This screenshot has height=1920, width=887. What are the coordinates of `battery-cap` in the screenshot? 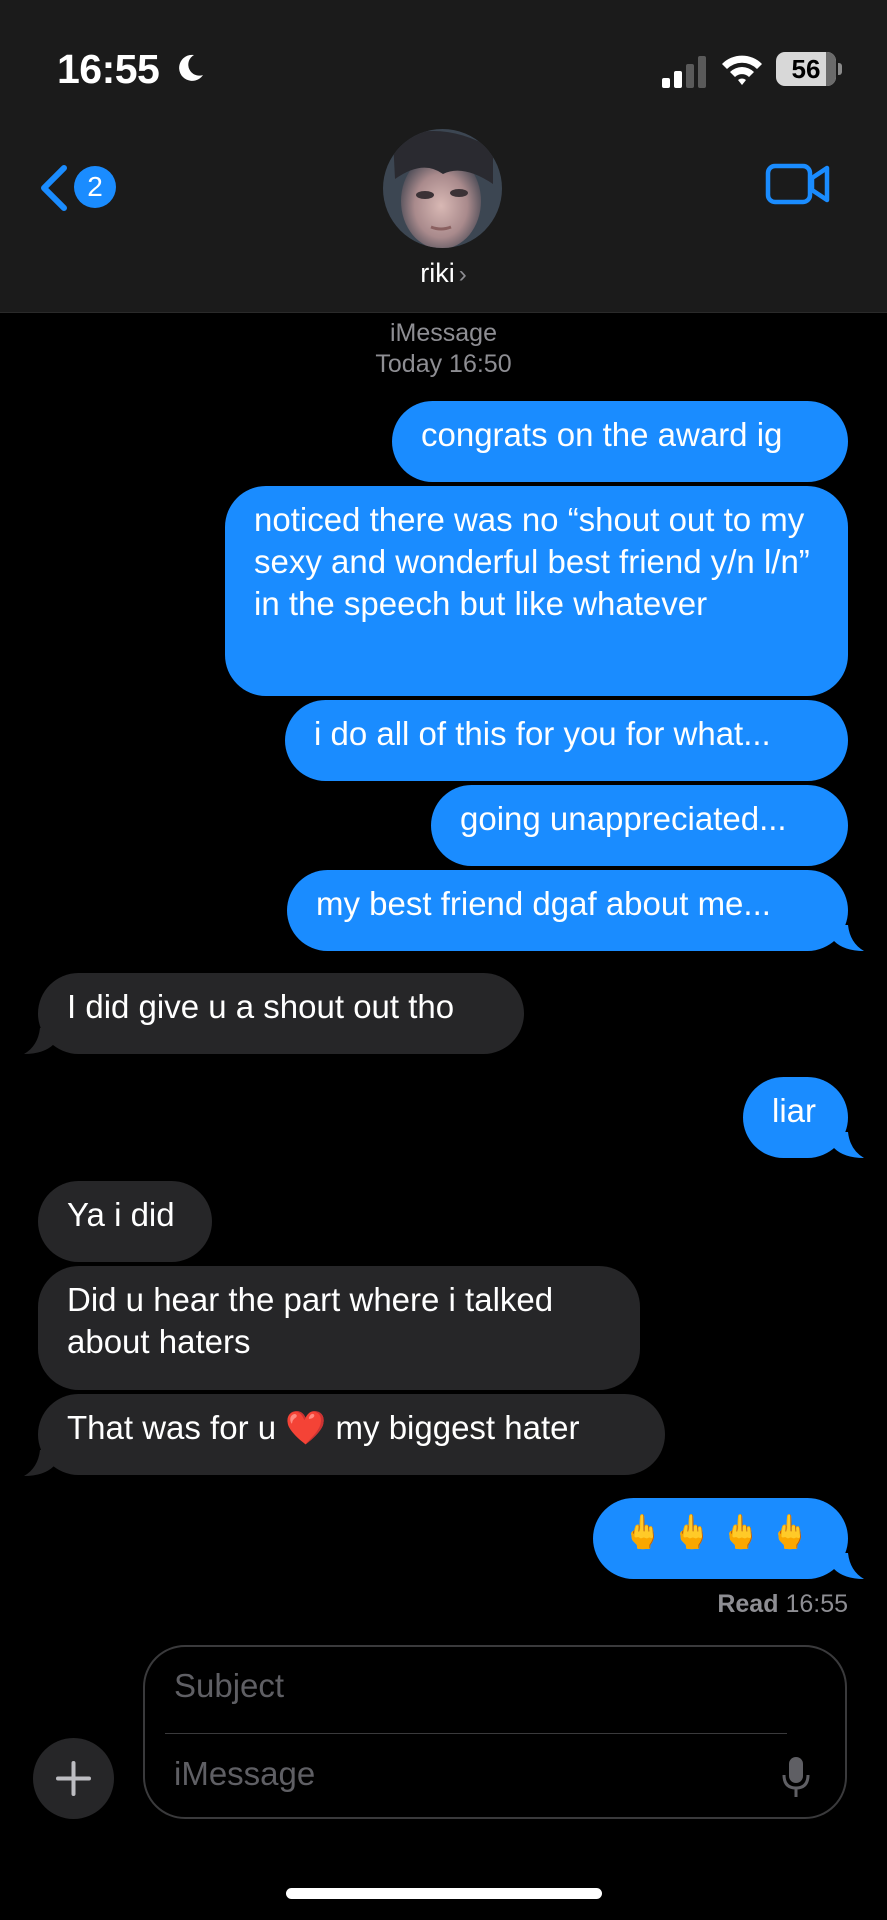 It's located at (840, 69).